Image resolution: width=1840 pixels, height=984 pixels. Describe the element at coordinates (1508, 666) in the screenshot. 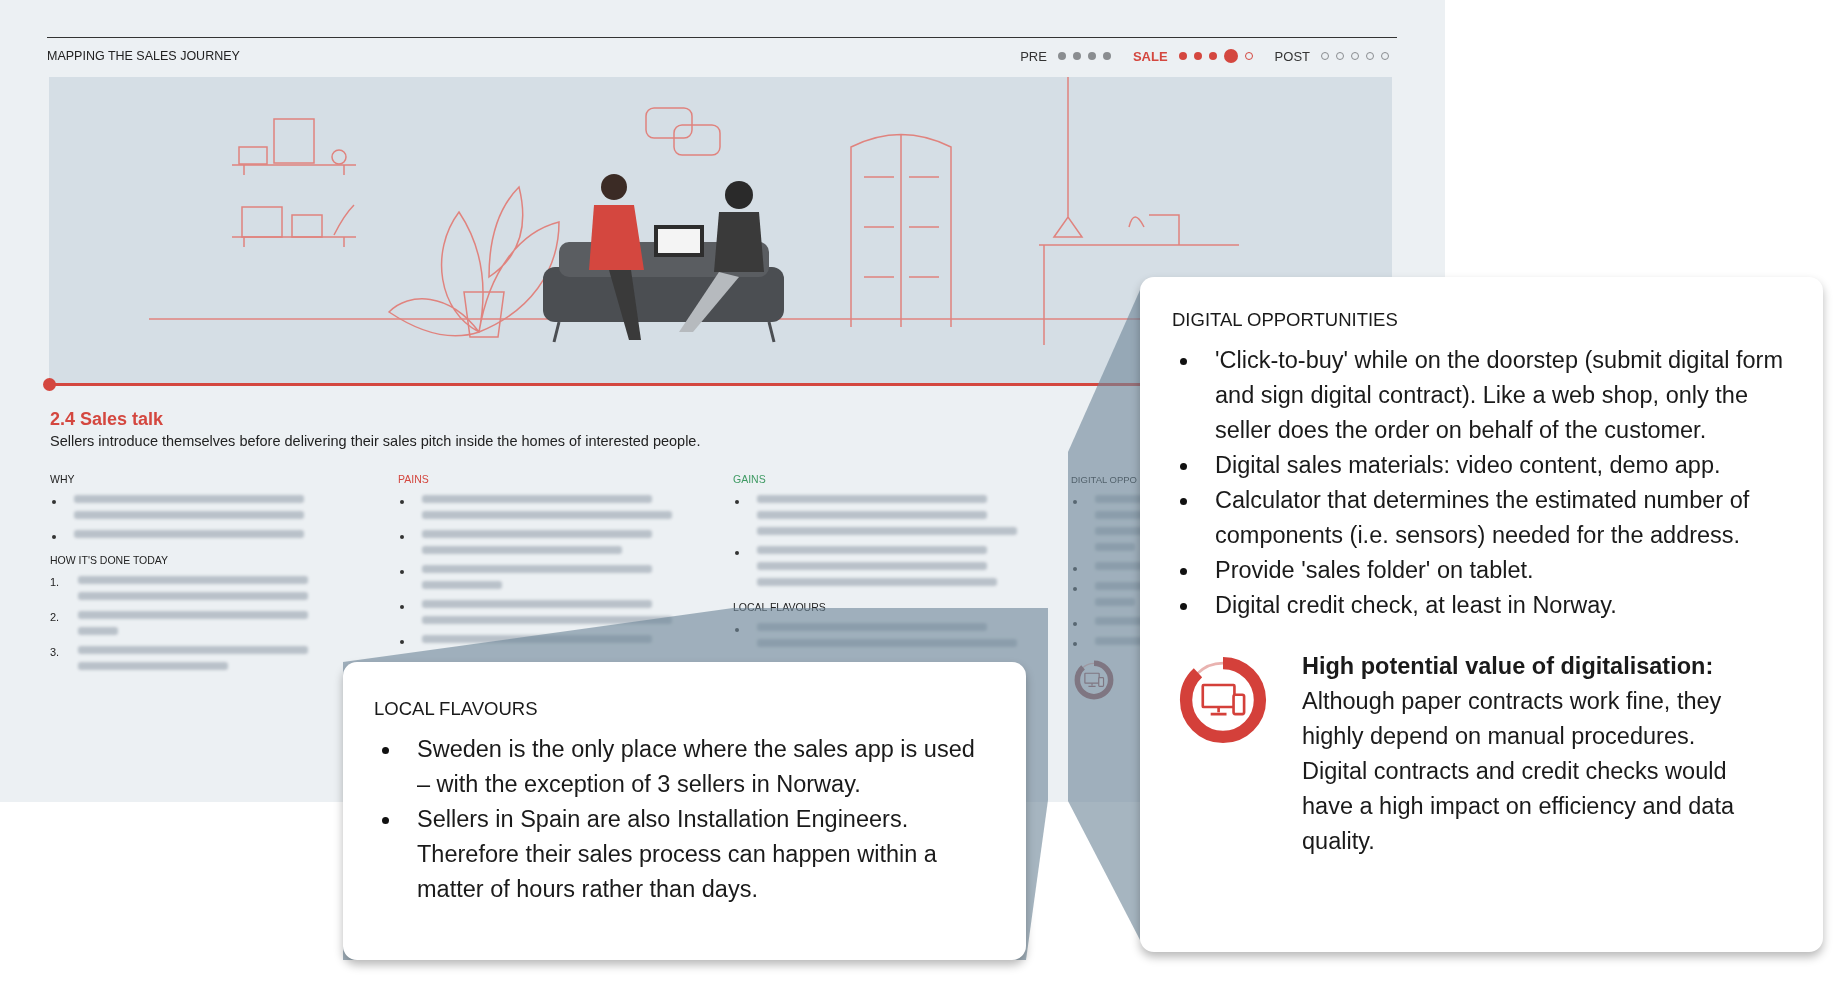

I see `value-heading: High potential value of digitalisation:` at that location.